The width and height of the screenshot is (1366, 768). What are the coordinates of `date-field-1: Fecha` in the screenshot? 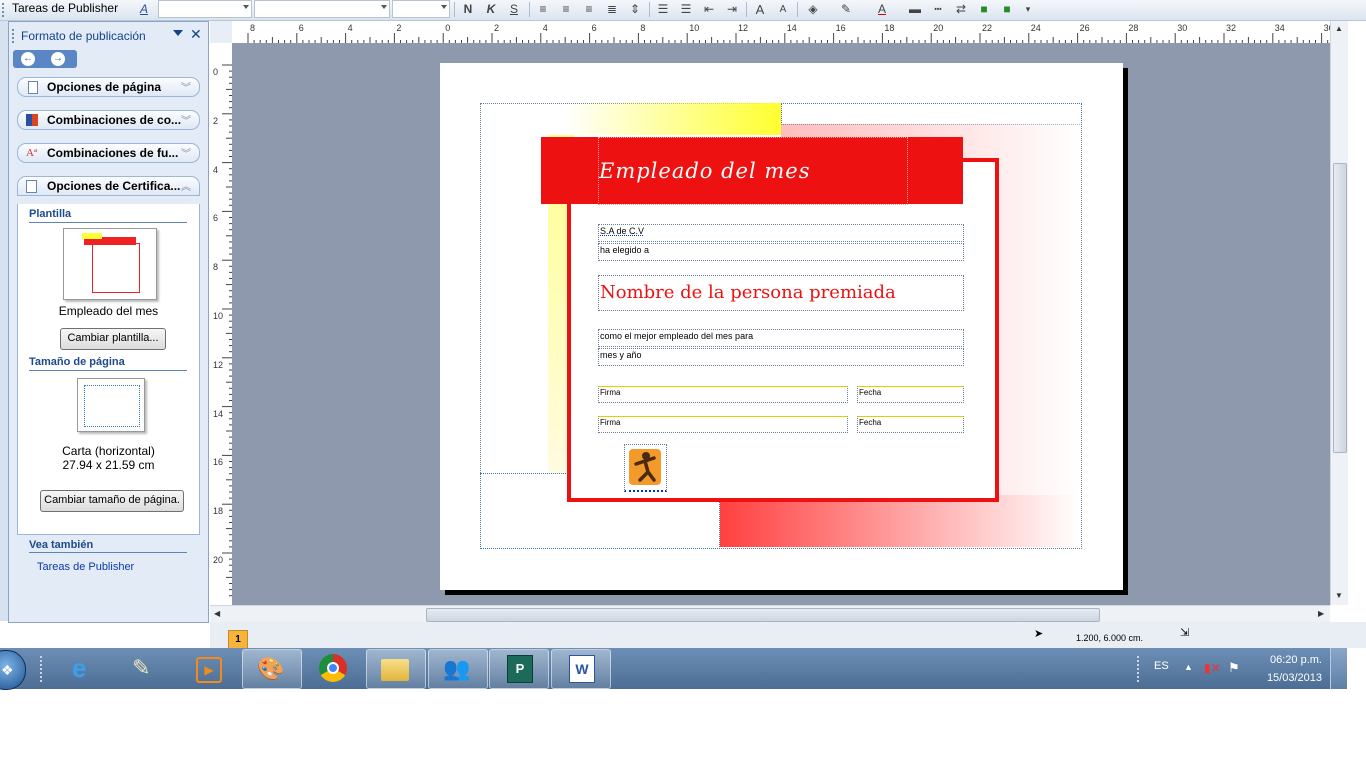 It's located at (910, 394).